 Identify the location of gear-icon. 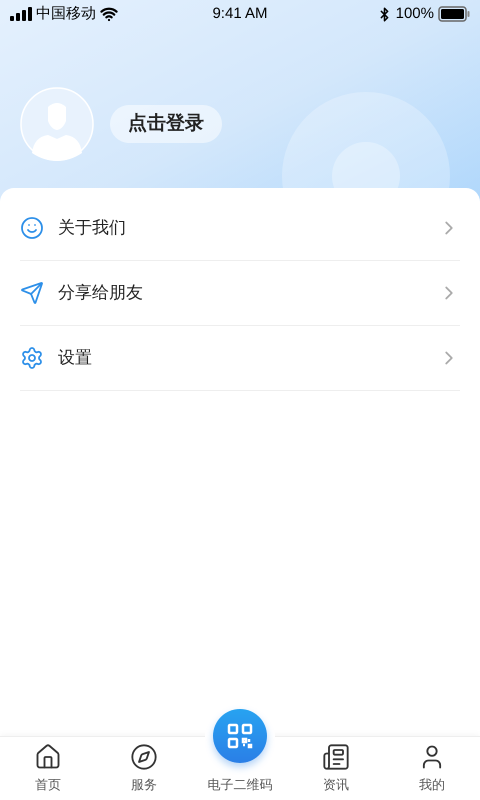
(32, 358).